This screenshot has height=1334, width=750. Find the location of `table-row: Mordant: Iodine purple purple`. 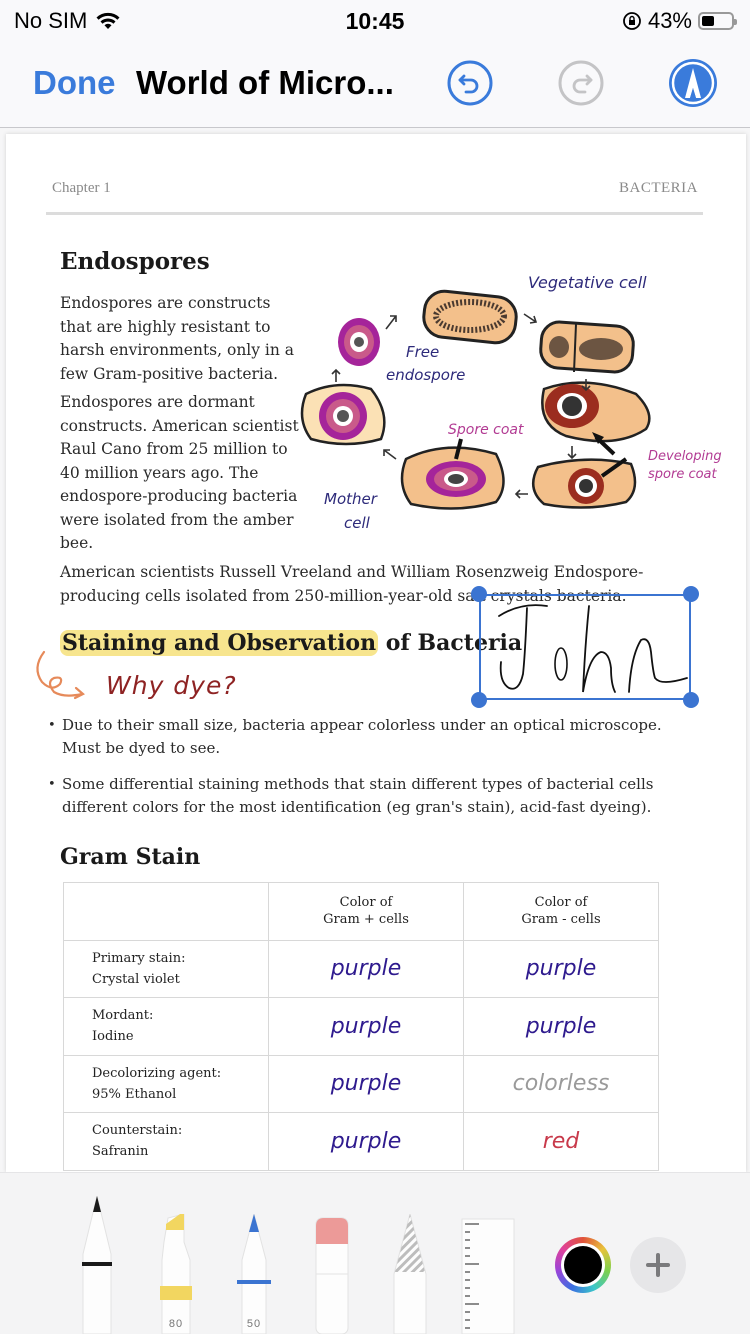

table-row: Mordant: Iodine purple purple is located at coordinates (361, 1026).